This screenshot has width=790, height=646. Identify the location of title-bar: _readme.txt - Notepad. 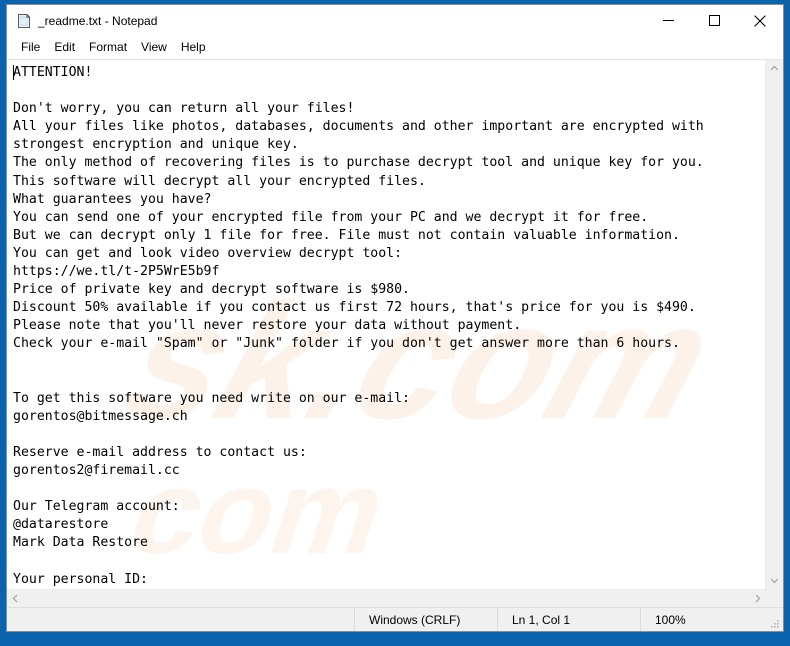
(395, 20).